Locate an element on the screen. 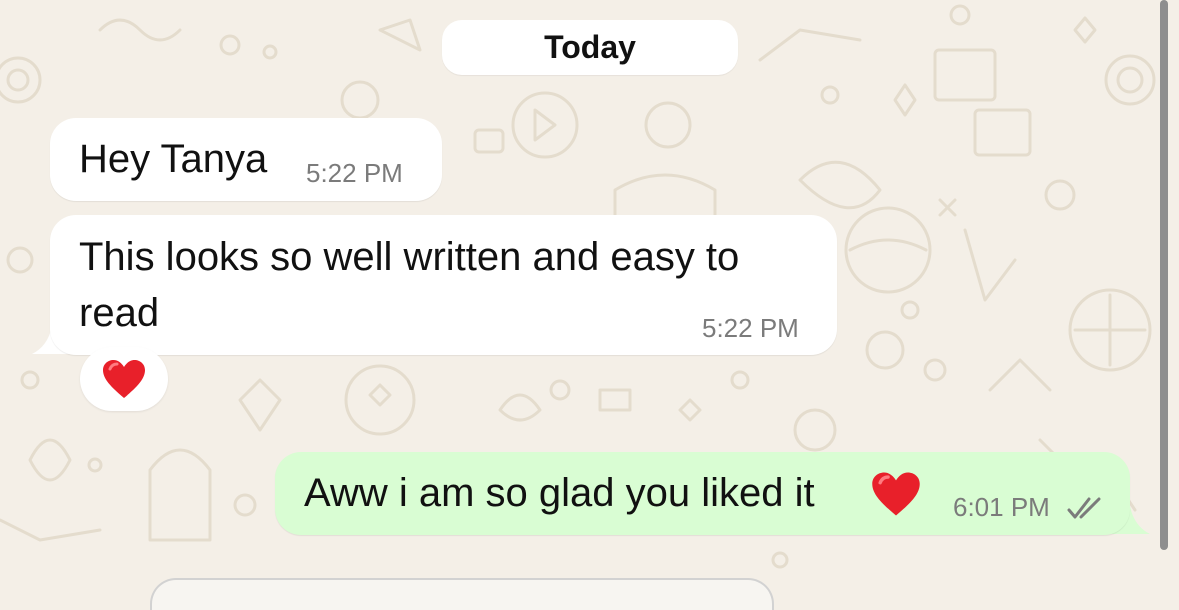  date-label: Today is located at coordinates (590, 47).